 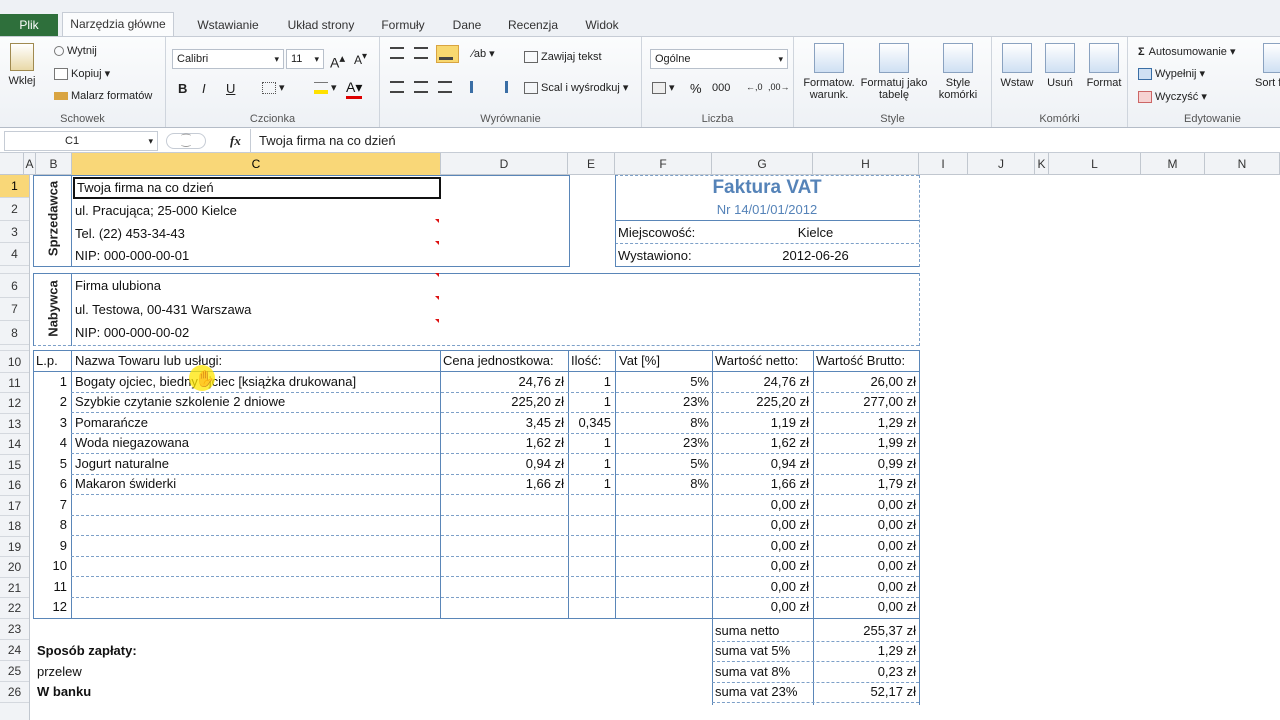 I want to click on tab-file: Plik, so click(x=29, y=25).